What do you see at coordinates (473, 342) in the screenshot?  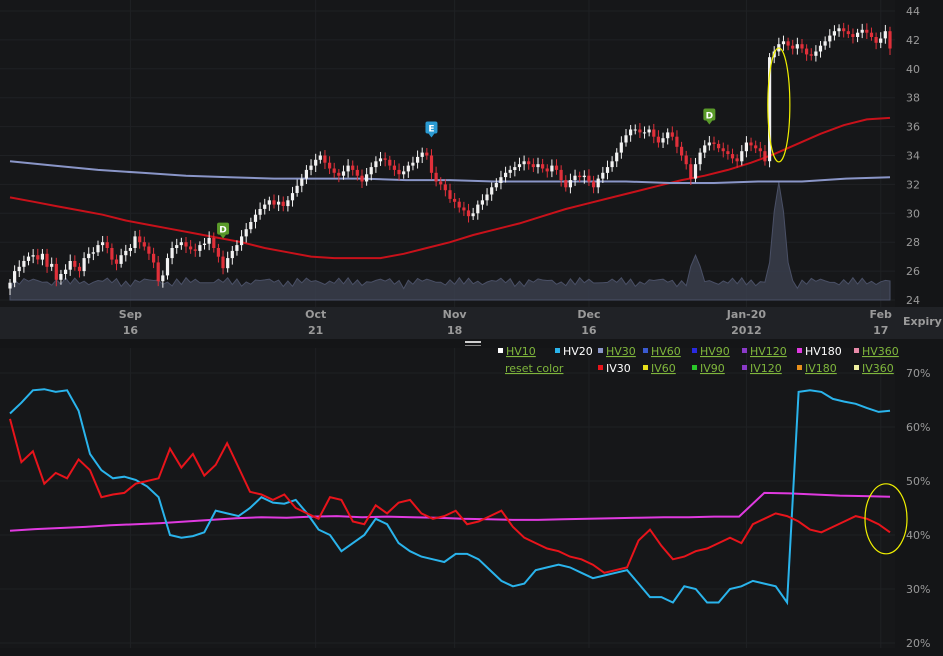 I see `panel-resize-handle` at bounding box center [473, 342].